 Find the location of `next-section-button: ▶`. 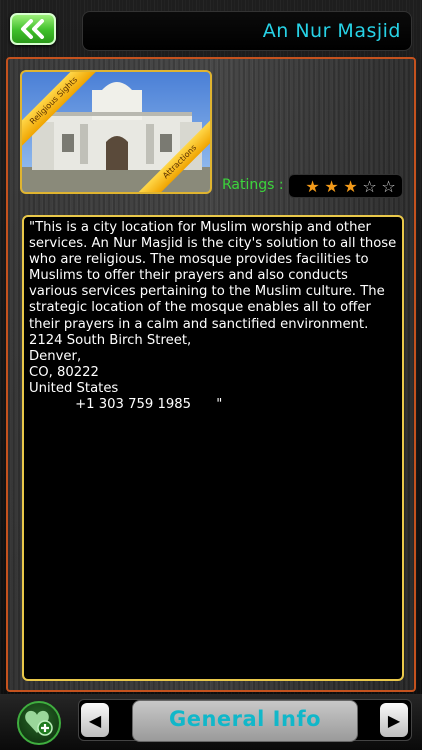

next-section-button: ▶ is located at coordinates (394, 720).